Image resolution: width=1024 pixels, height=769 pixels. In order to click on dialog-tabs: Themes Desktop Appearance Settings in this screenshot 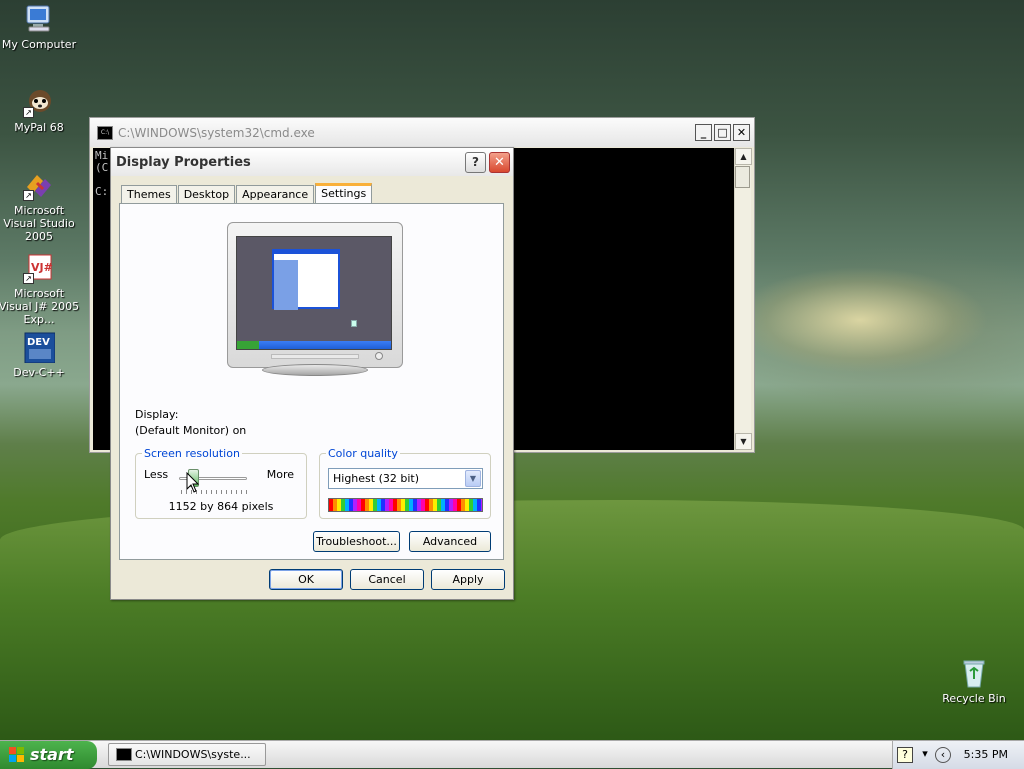, I will do `click(247, 194)`.